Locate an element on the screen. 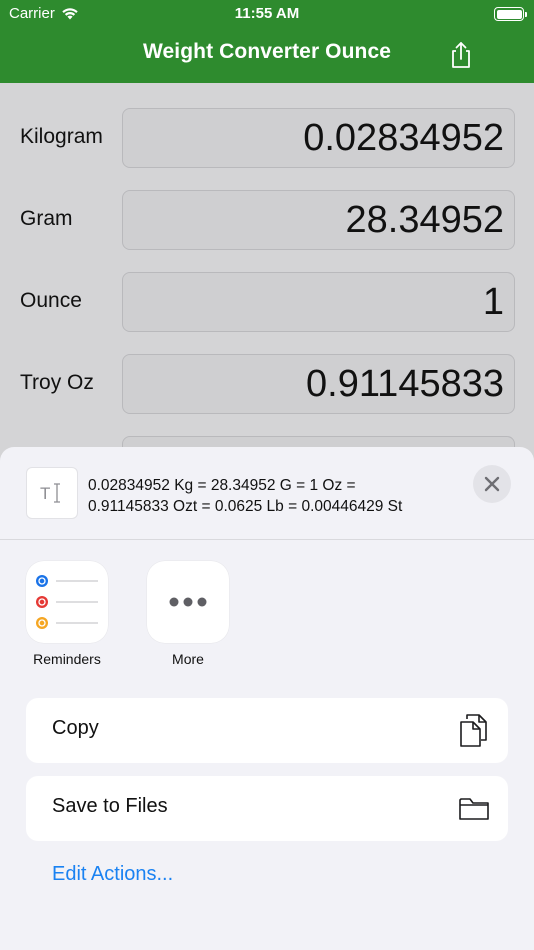 The image size is (534, 950). ounce-row: Ounce 1 is located at coordinates (267, 302).